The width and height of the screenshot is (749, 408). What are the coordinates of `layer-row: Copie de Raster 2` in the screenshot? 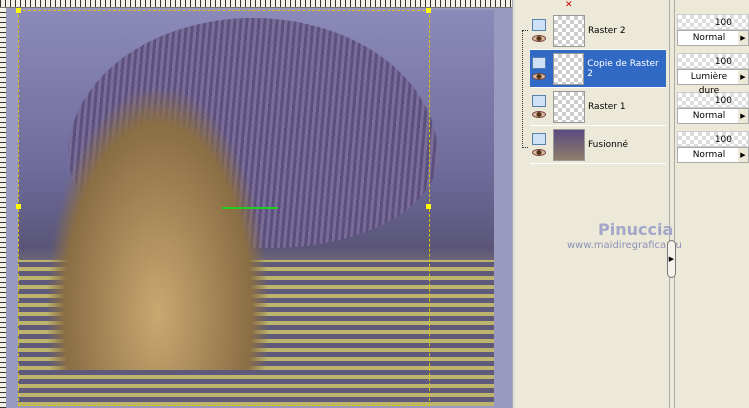 It's located at (598, 69).